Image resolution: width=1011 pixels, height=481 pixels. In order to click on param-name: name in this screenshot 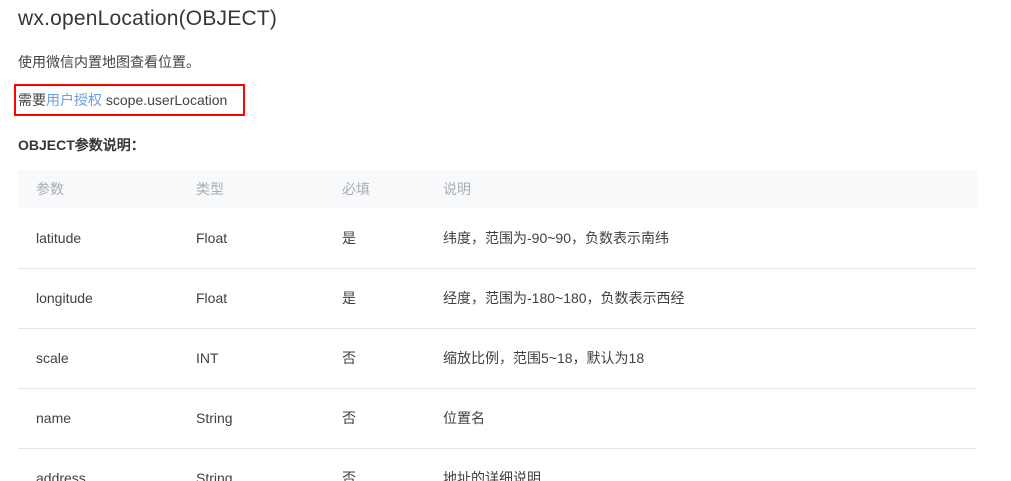, I will do `click(98, 418)`.